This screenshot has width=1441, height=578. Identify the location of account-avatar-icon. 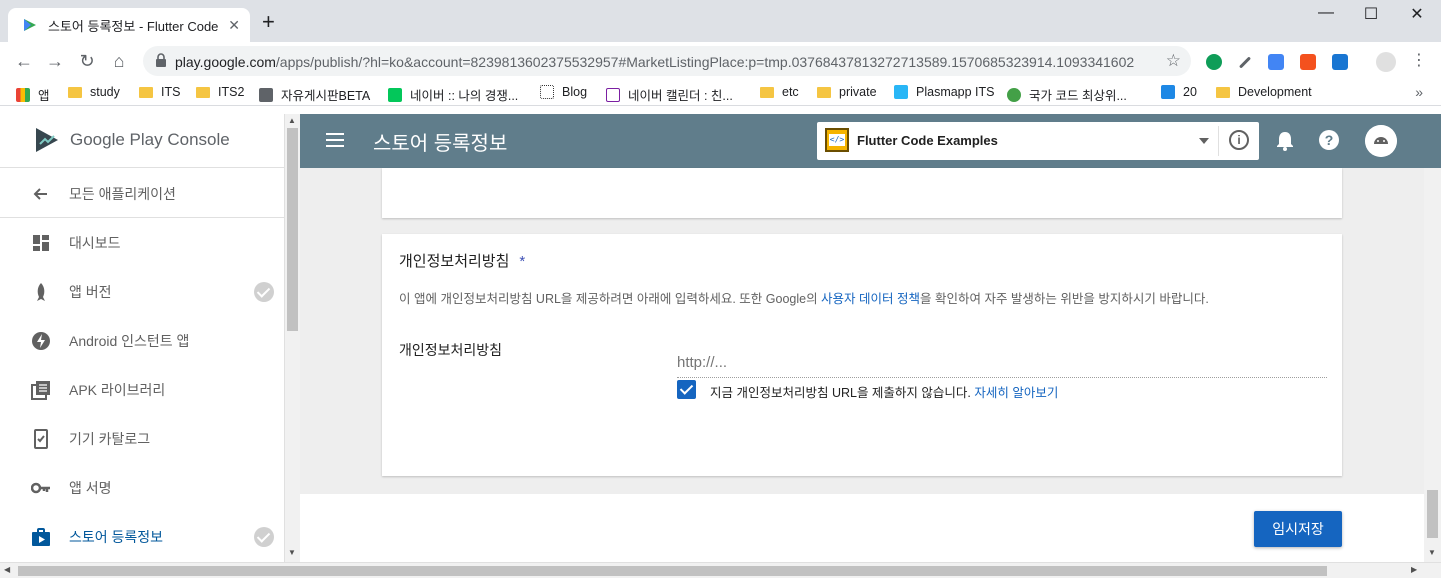
(1381, 141).